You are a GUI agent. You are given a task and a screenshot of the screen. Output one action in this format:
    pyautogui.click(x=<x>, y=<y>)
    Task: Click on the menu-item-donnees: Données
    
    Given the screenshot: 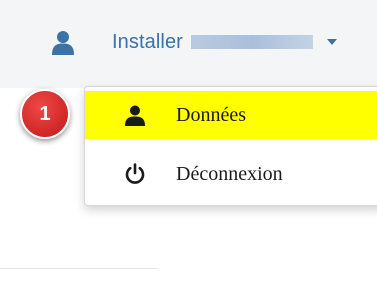 What is the action you would take?
    pyautogui.click(x=231, y=115)
    